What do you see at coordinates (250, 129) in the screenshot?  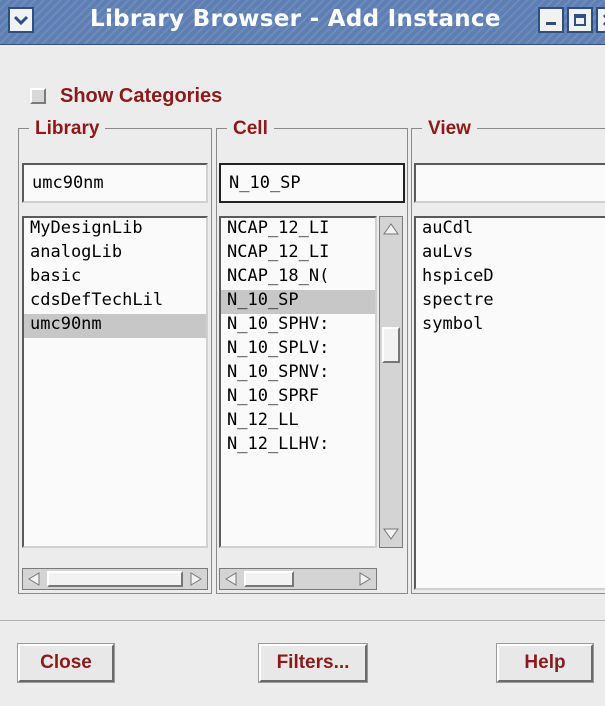 I see `cell-legend: Cell` at bounding box center [250, 129].